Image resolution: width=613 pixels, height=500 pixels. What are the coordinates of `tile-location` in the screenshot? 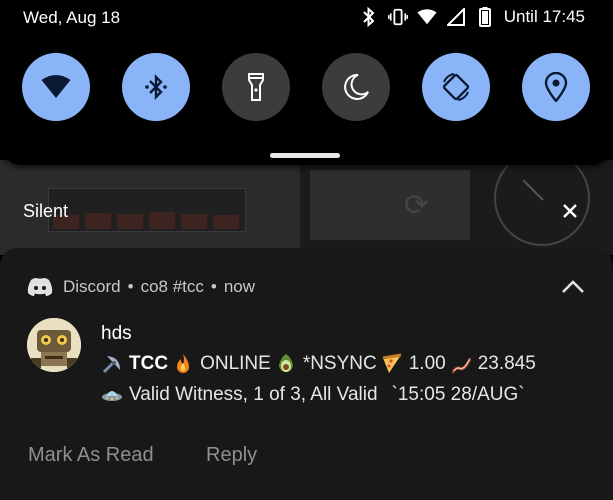 It's located at (556, 87).